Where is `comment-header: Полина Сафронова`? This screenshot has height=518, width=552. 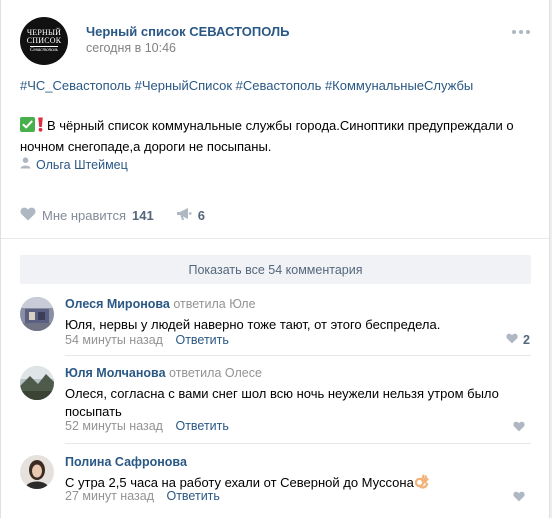 comment-header: Полина Сафронова is located at coordinates (126, 462).